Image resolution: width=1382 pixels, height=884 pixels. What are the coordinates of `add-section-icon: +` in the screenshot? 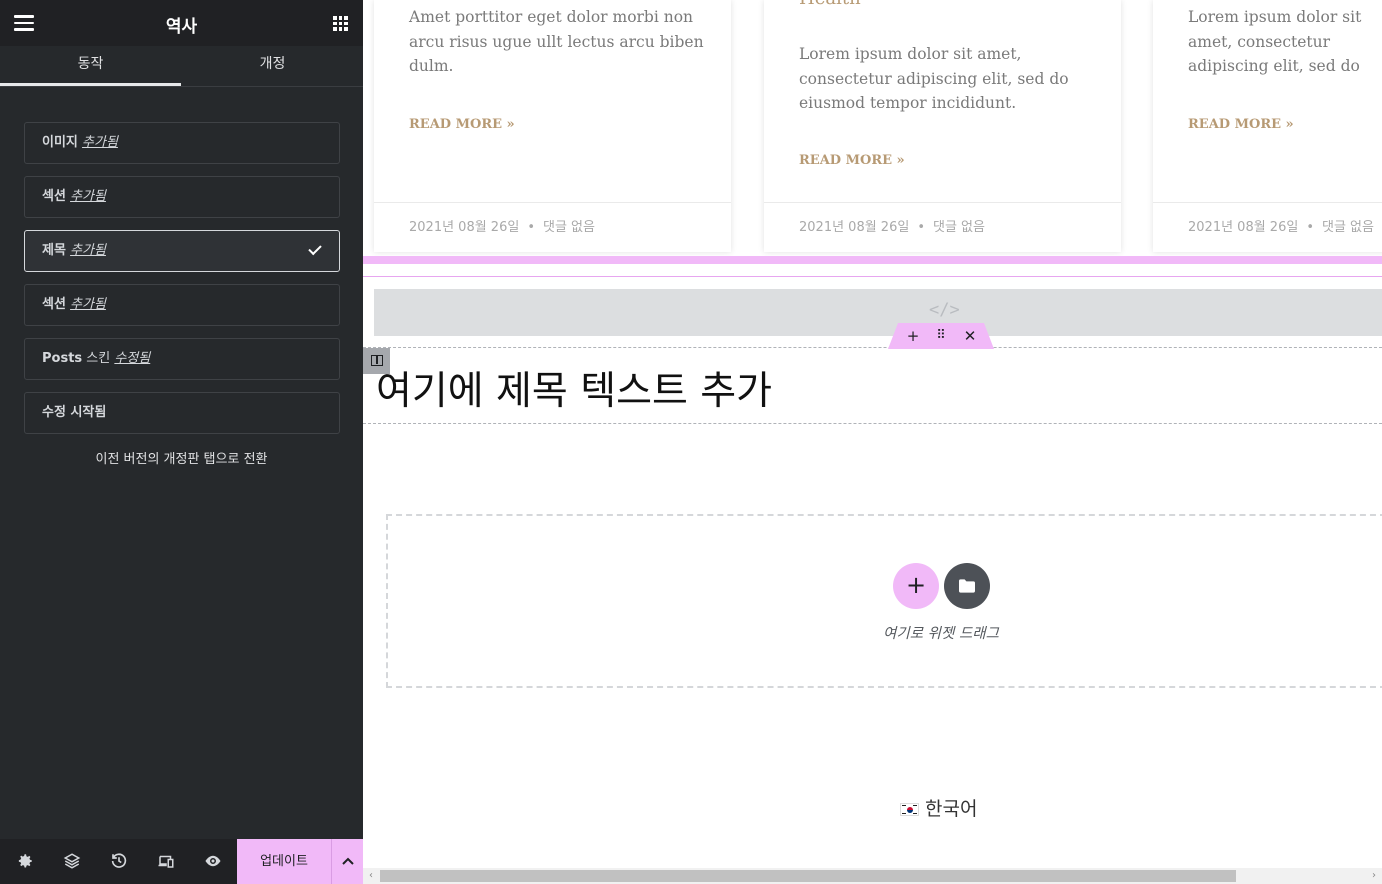 It's located at (913, 336).